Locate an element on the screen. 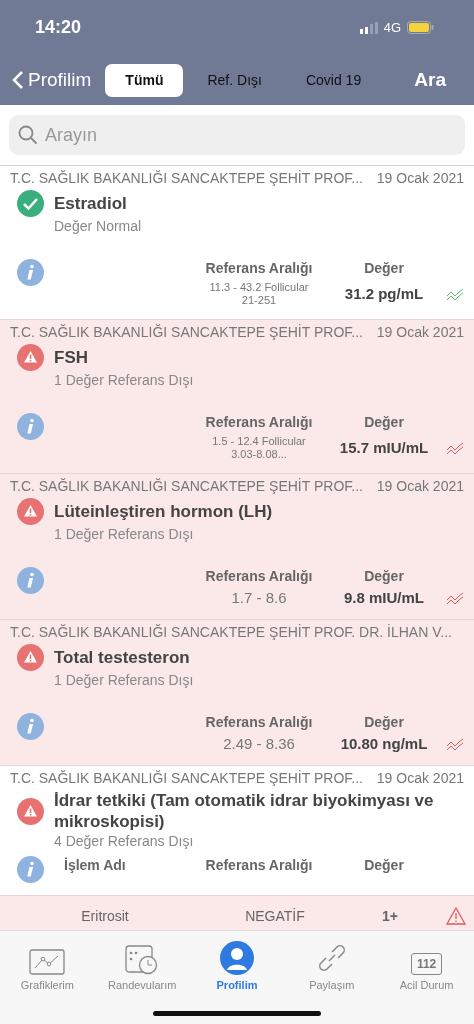 The image size is (474, 1024). person-icon is located at coordinates (237, 958).